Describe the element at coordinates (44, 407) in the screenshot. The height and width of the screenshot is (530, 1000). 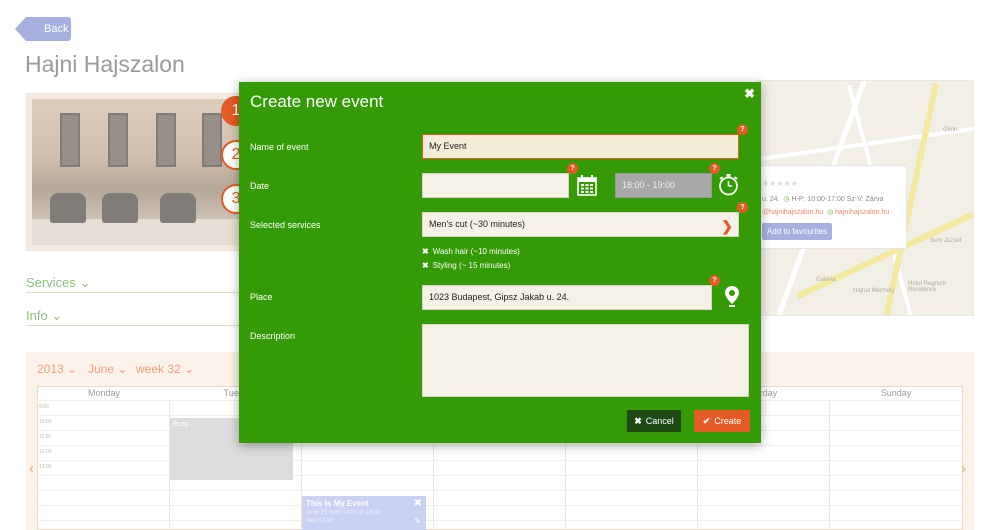
I see `time-label: 9:00` at that location.